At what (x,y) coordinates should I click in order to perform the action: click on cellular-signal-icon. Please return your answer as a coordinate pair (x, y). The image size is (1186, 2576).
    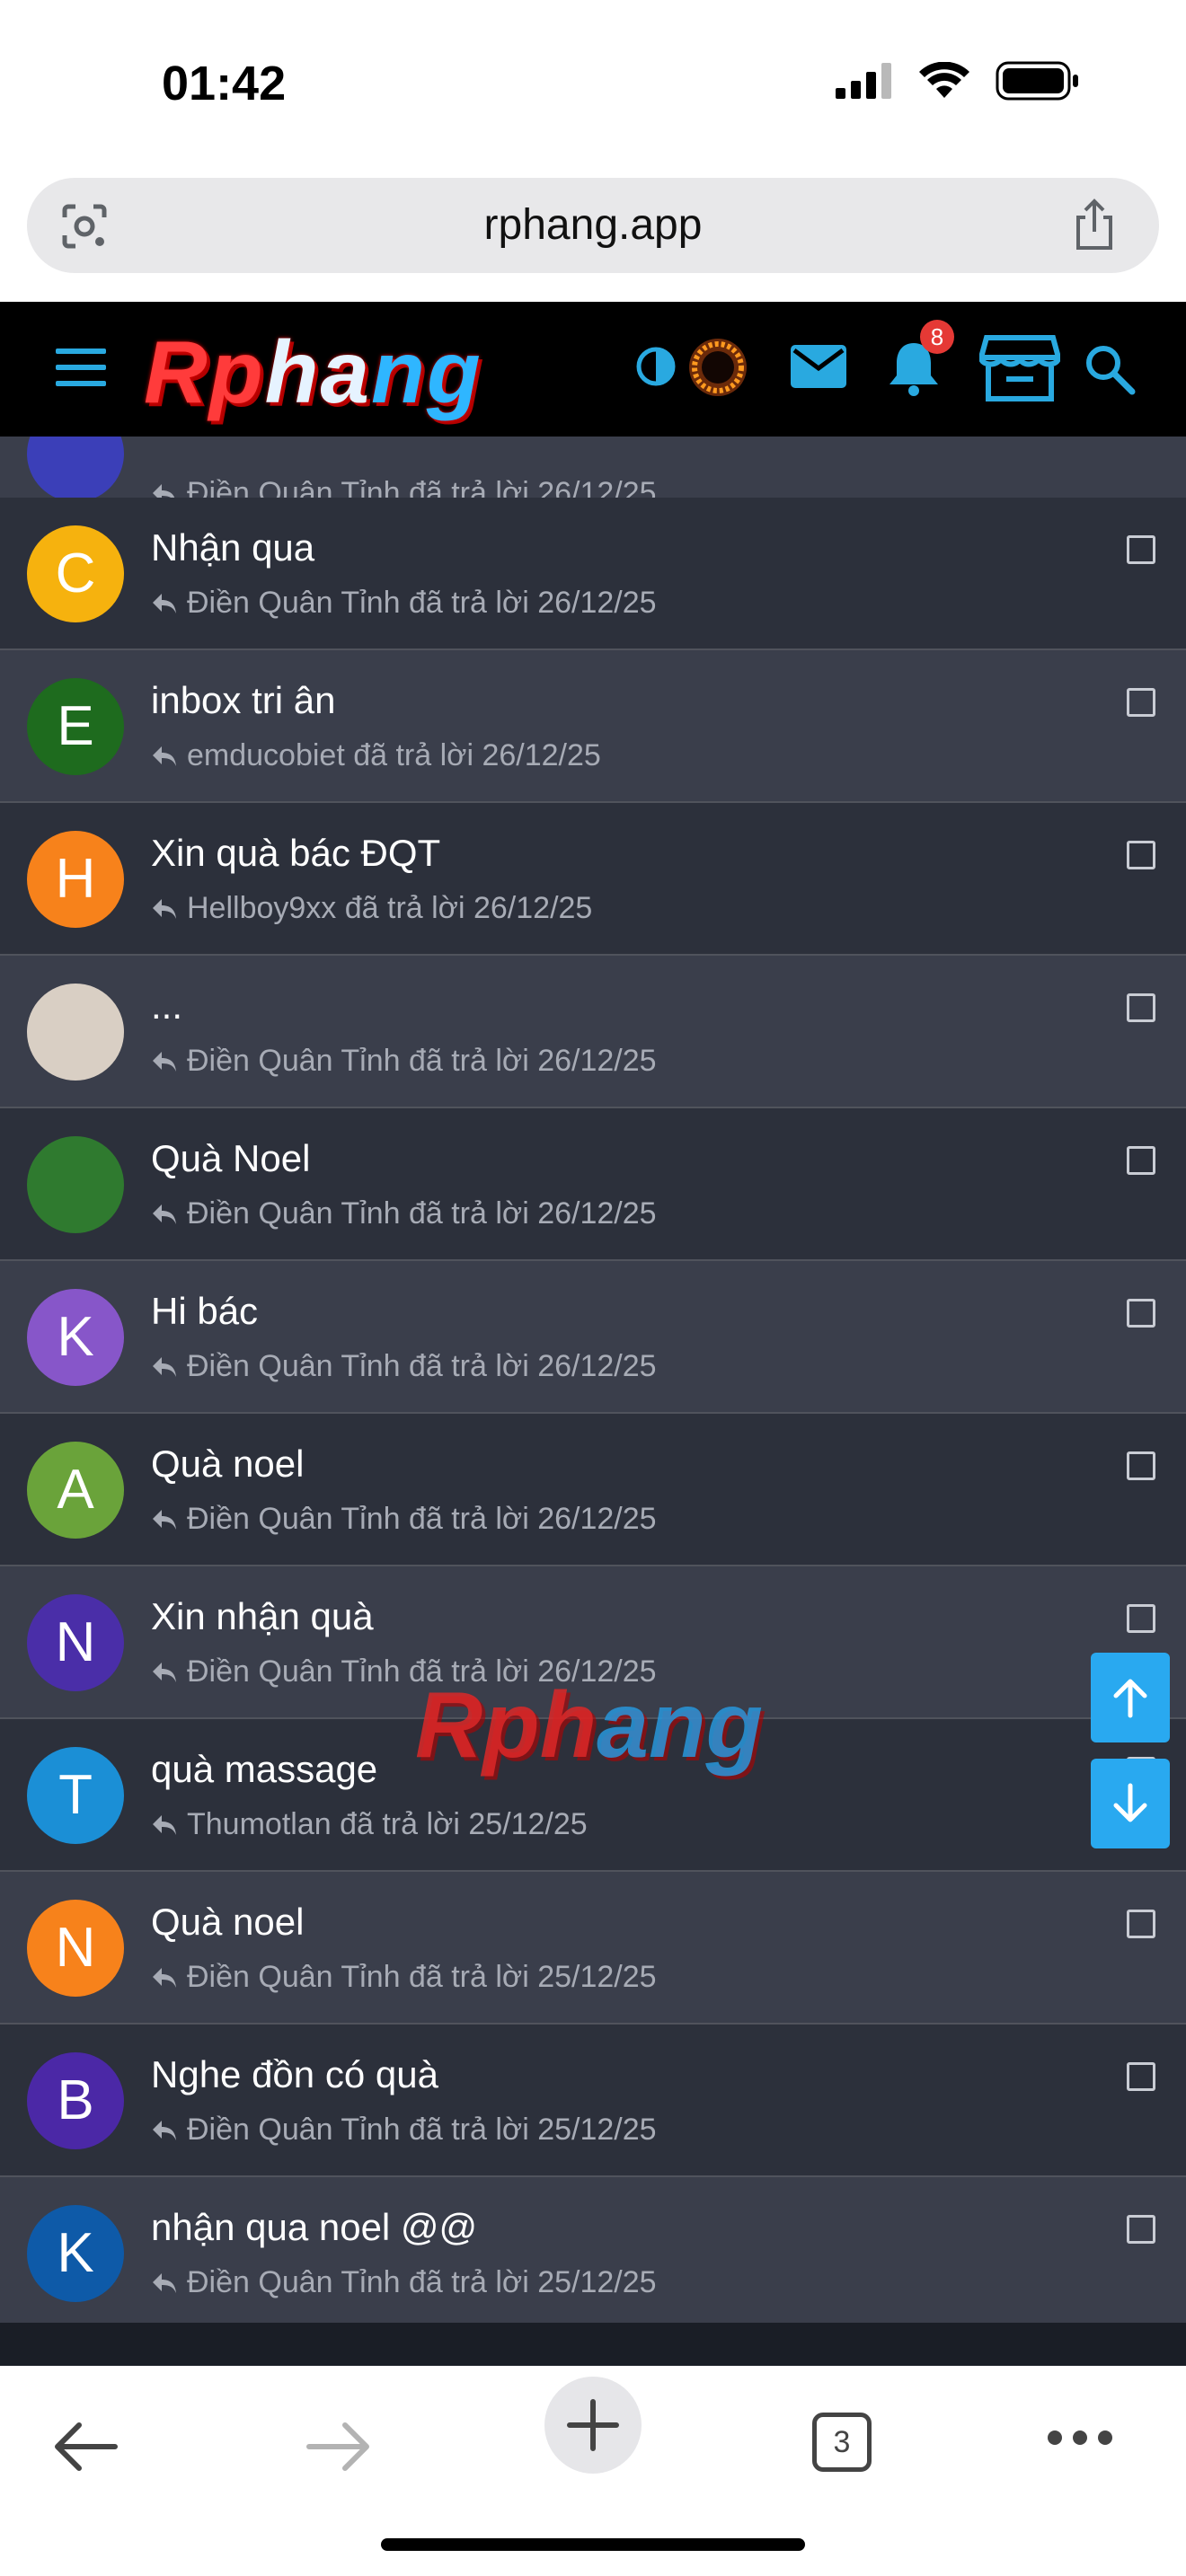
    Looking at the image, I should click on (863, 81).